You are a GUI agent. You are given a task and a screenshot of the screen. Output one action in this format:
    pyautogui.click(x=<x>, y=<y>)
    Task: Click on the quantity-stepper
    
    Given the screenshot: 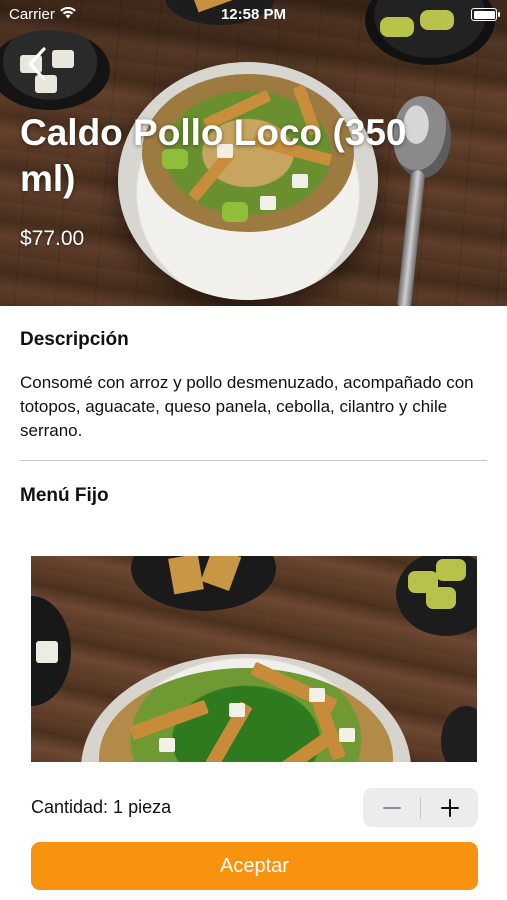 What is the action you would take?
    pyautogui.click(x=420, y=807)
    